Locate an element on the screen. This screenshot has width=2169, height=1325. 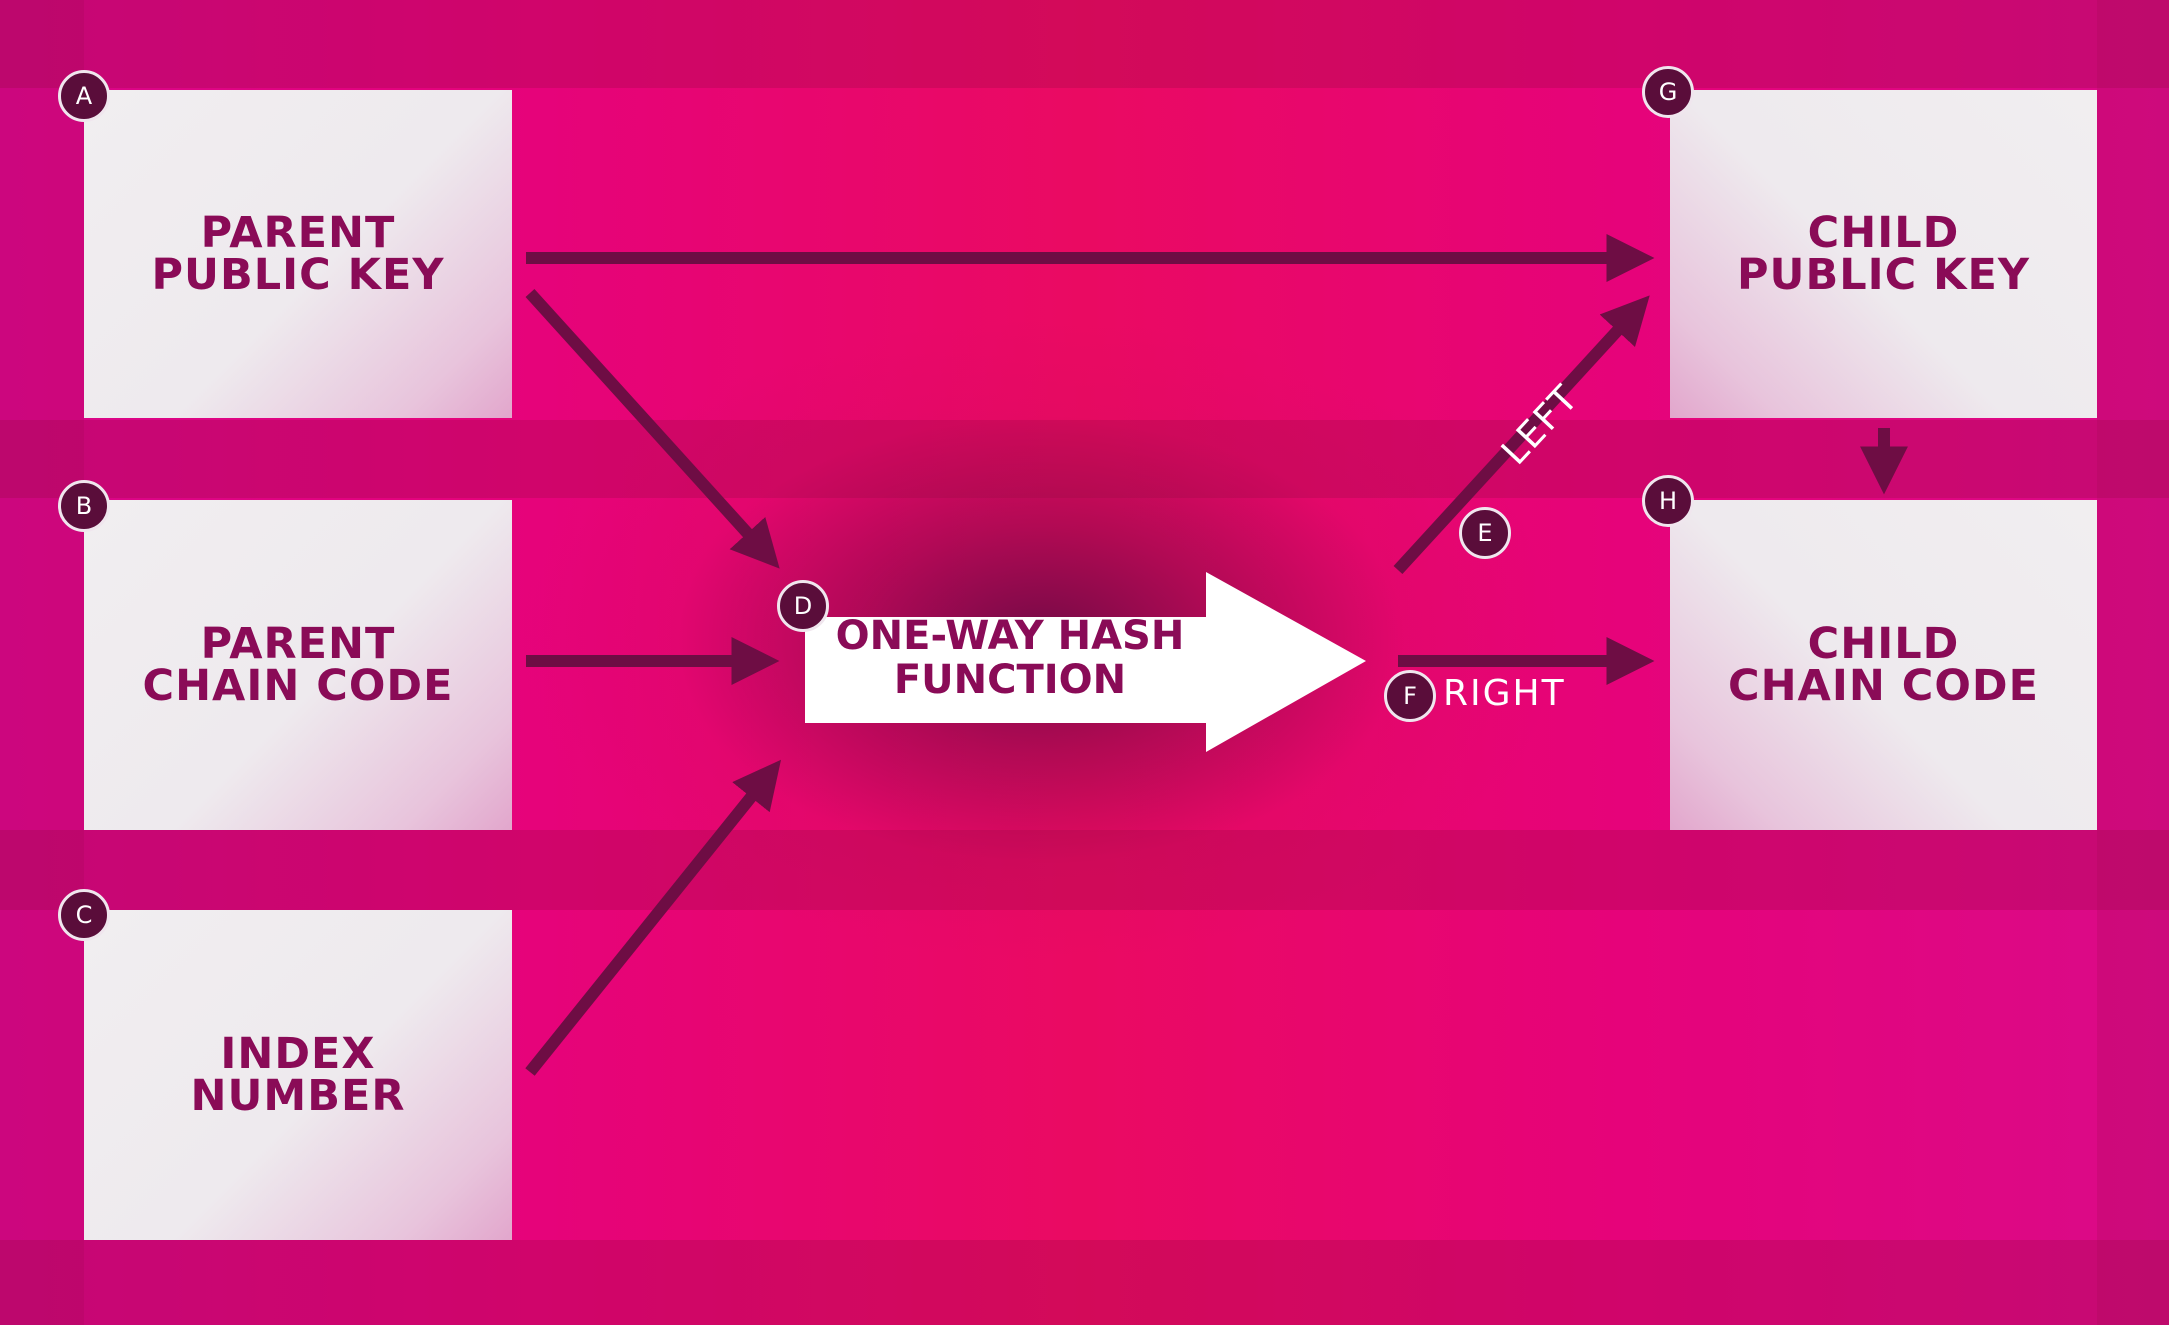
hash-function-label: ONE-WAY HASH FUNCTION is located at coordinates (1010, 658).